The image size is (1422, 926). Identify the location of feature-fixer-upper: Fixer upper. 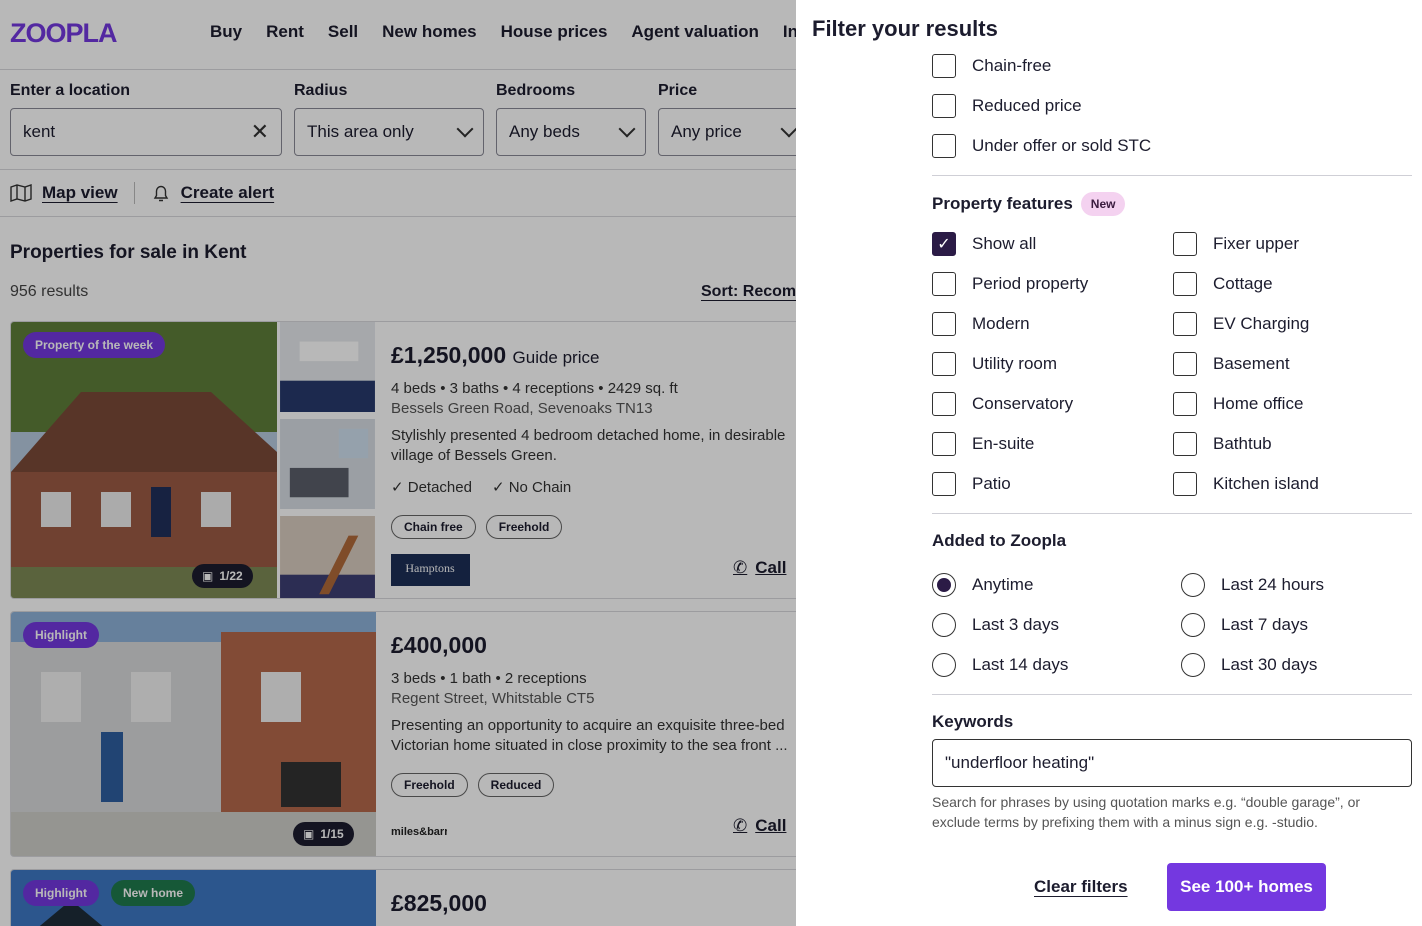
(1236, 244).